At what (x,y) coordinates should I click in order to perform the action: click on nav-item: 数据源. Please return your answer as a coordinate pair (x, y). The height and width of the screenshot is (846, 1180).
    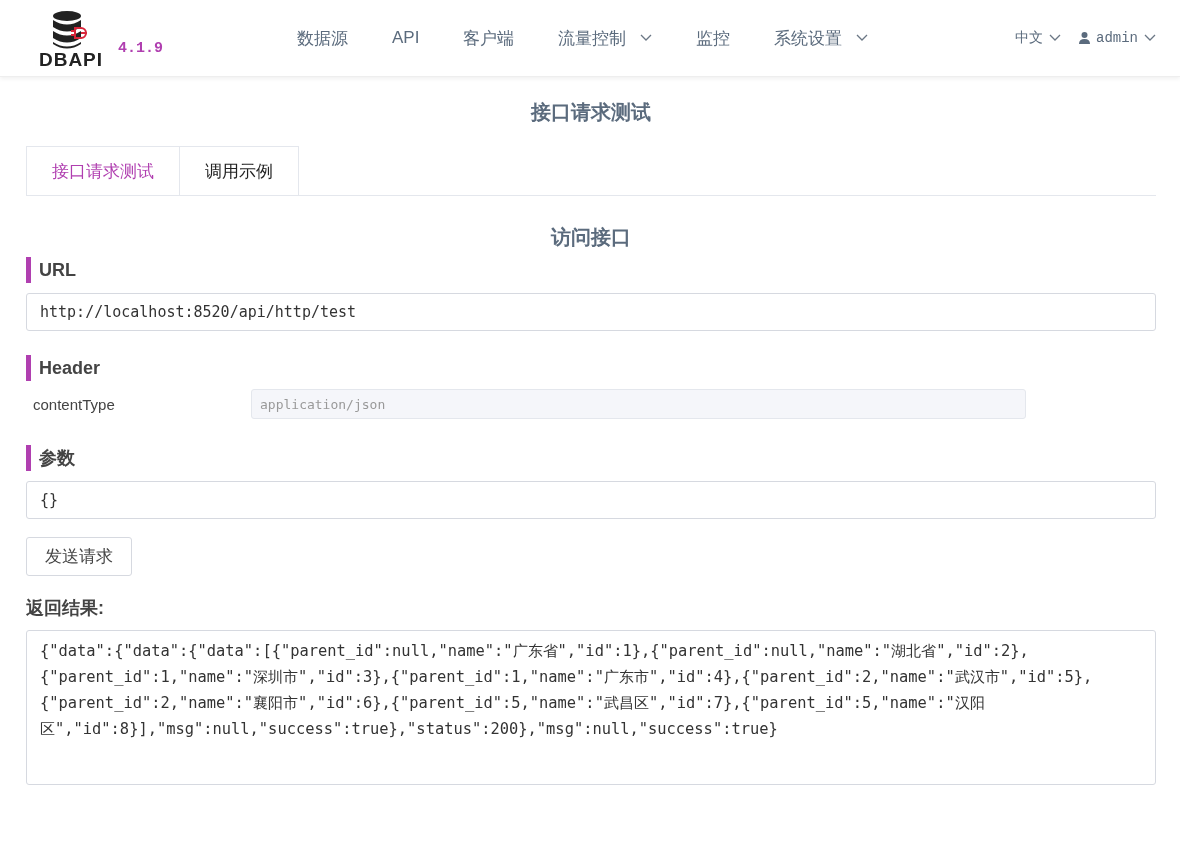
    Looking at the image, I should click on (322, 38).